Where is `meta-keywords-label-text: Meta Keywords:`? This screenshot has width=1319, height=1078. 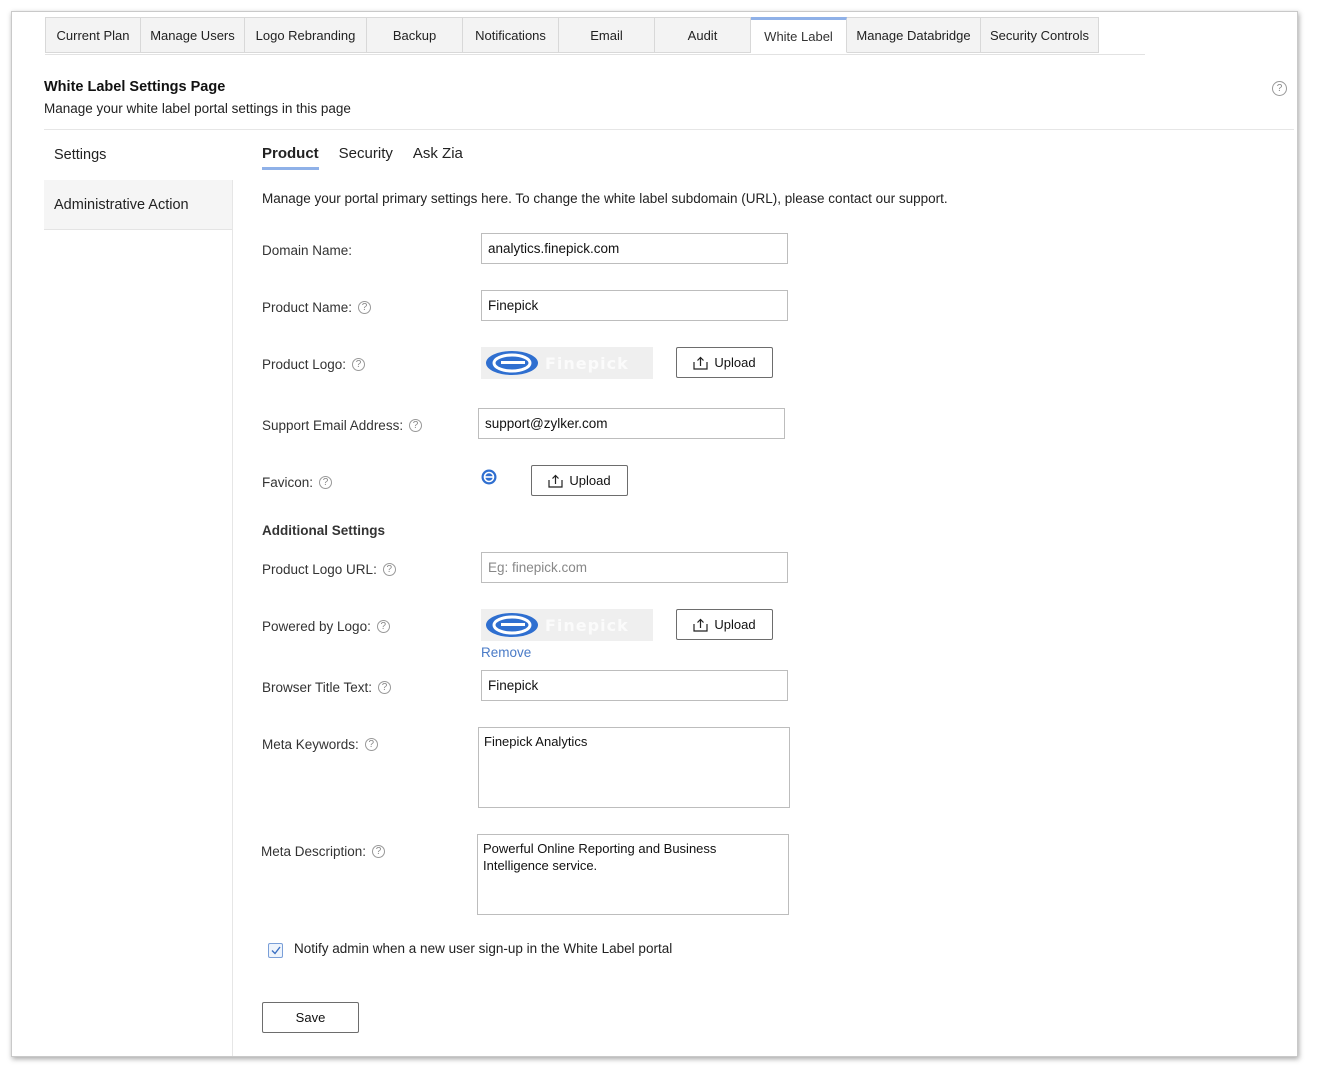 meta-keywords-label-text: Meta Keywords: is located at coordinates (310, 744).